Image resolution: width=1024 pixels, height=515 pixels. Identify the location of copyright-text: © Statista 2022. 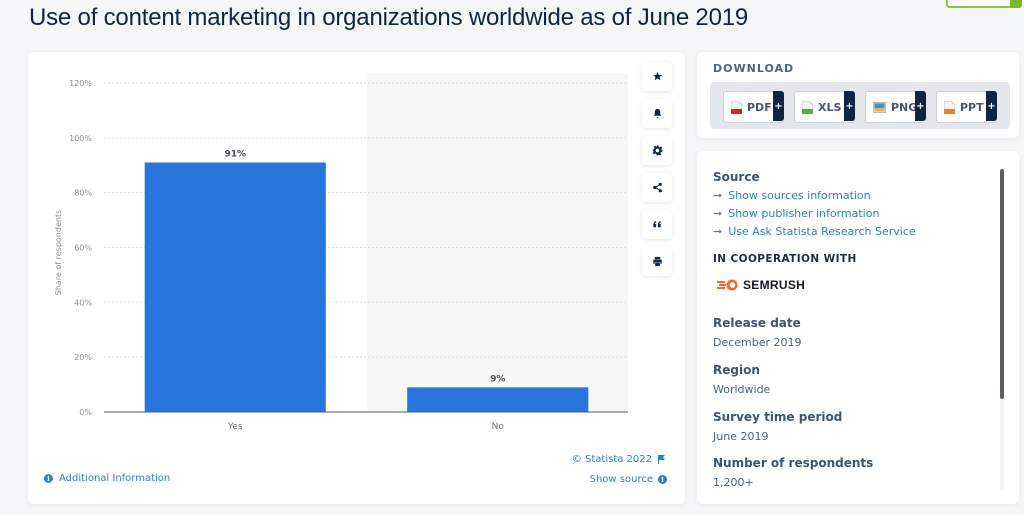
(611, 459).